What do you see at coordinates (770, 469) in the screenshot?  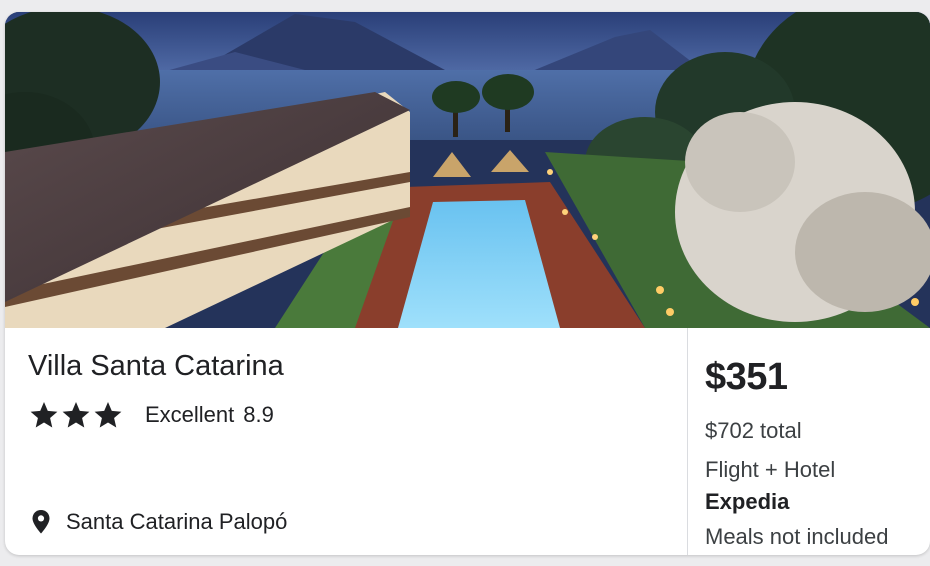 I see `package-type: Flight + Hotel` at bounding box center [770, 469].